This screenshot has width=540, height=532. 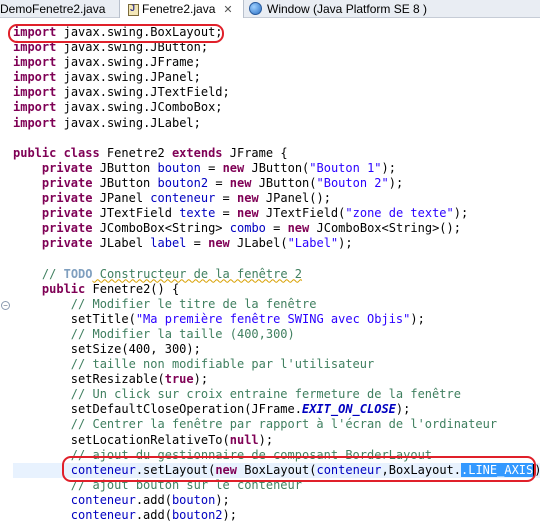 What do you see at coordinates (107, 62) in the screenshot?
I see `code-line: import javax.swing.JFrame;` at bounding box center [107, 62].